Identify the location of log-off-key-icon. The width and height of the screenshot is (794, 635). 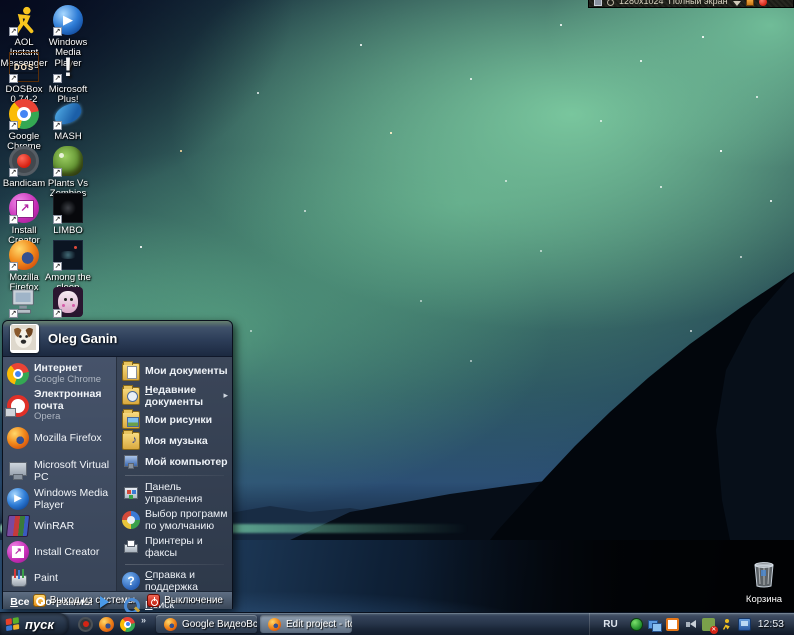
(39, 600).